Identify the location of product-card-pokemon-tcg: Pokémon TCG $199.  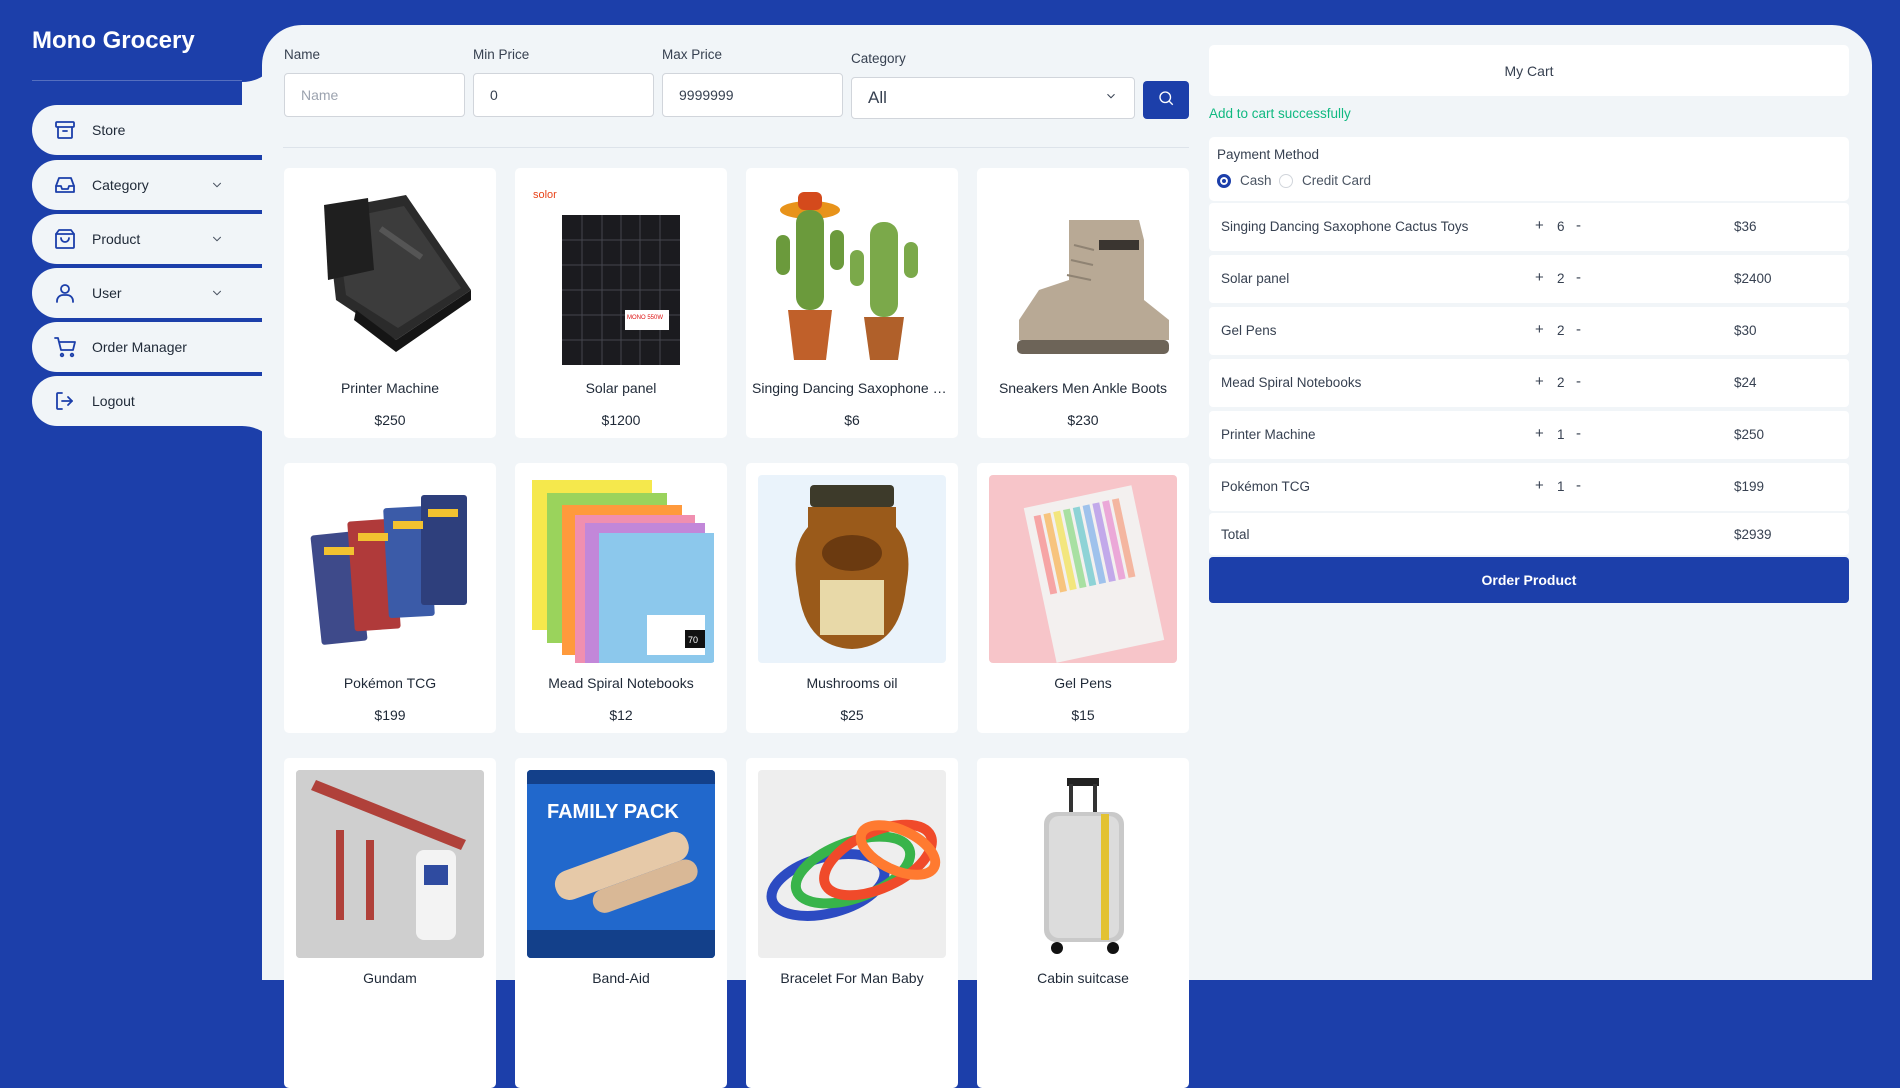
(390, 598).